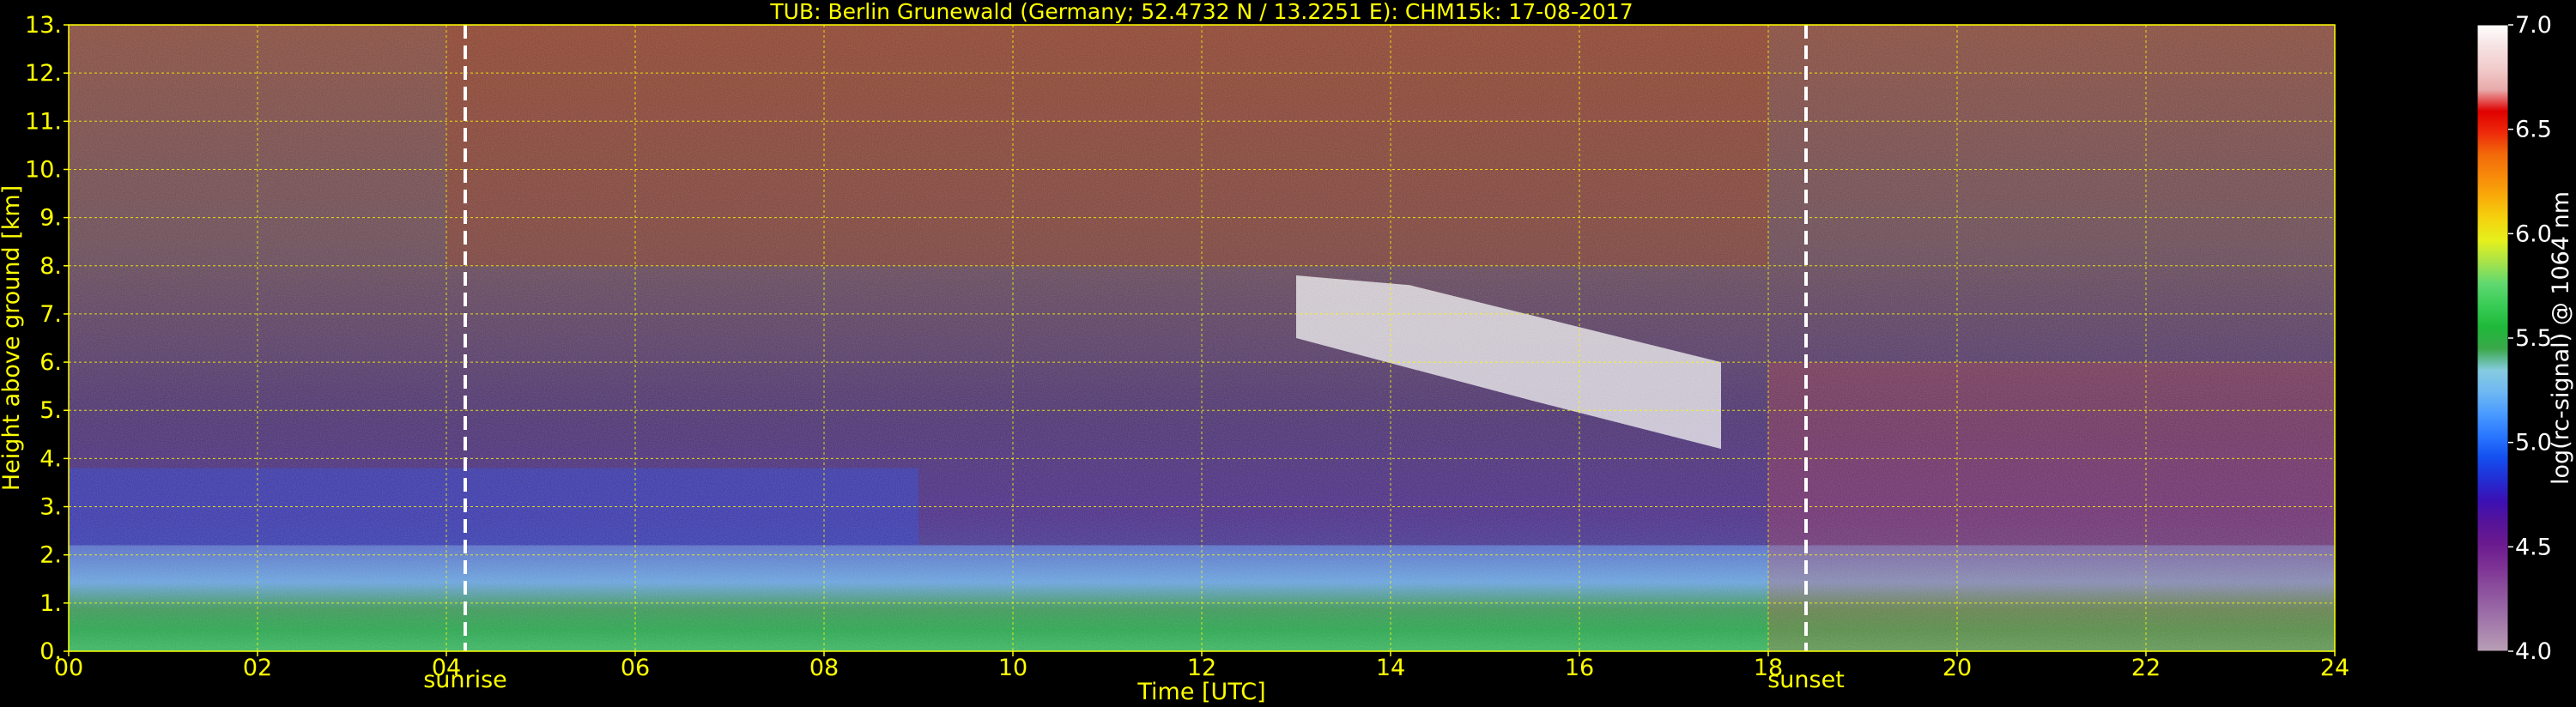 The width and height of the screenshot is (2576, 707). Describe the element at coordinates (2533, 234) in the screenshot. I see `colorbar-tick-label: 6.0` at that location.